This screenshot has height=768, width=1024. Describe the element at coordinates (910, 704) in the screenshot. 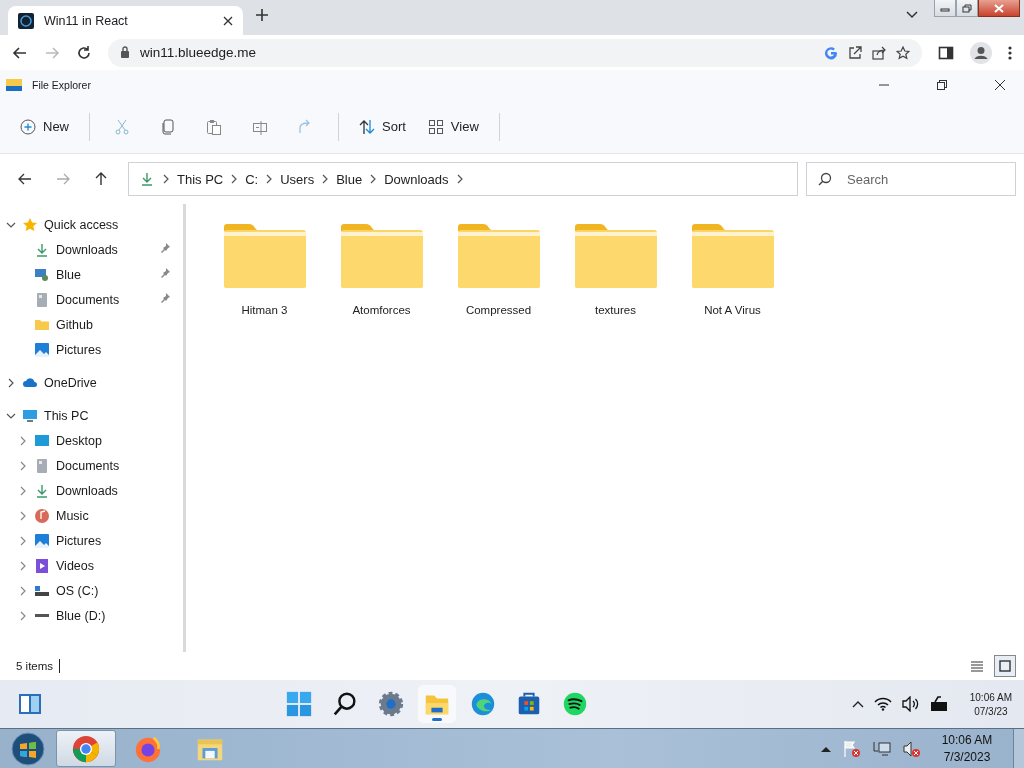

I see `volume-icon` at that location.